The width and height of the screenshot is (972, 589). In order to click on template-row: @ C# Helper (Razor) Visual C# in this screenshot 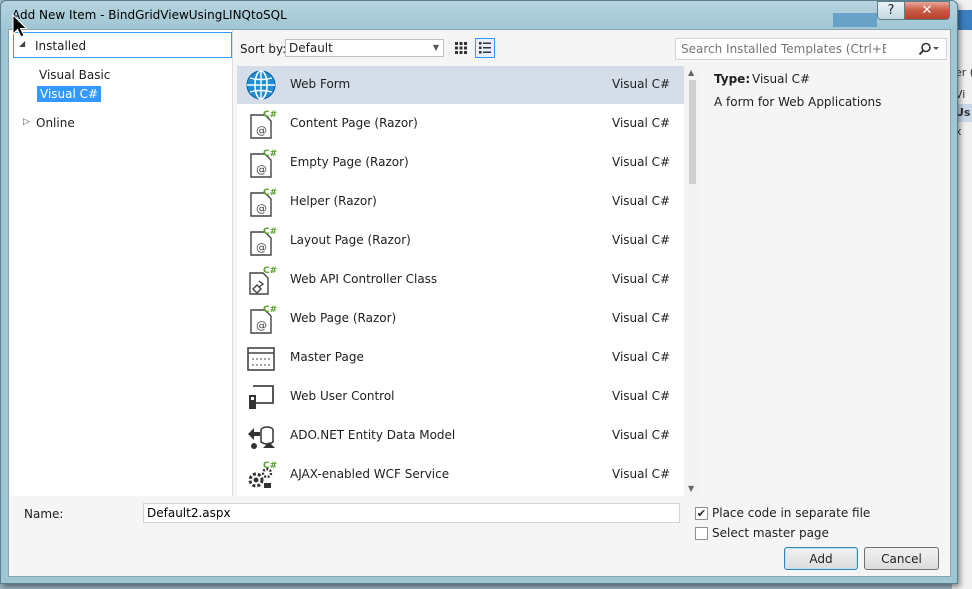, I will do `click(460, 202)`.